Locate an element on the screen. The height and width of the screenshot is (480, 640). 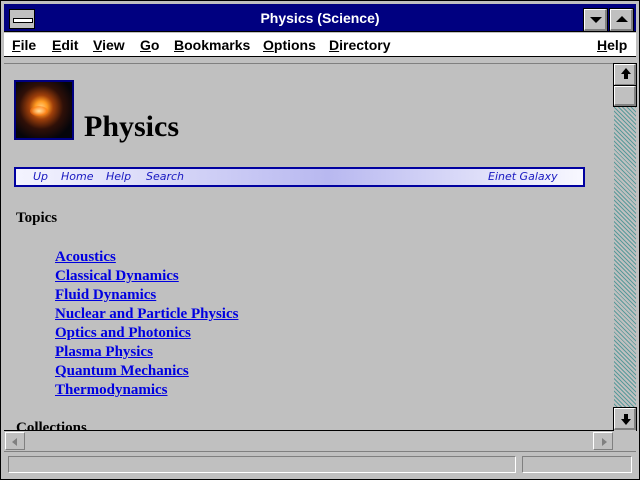
menu-directory-label: irectory is located at coordinates (365, 45).